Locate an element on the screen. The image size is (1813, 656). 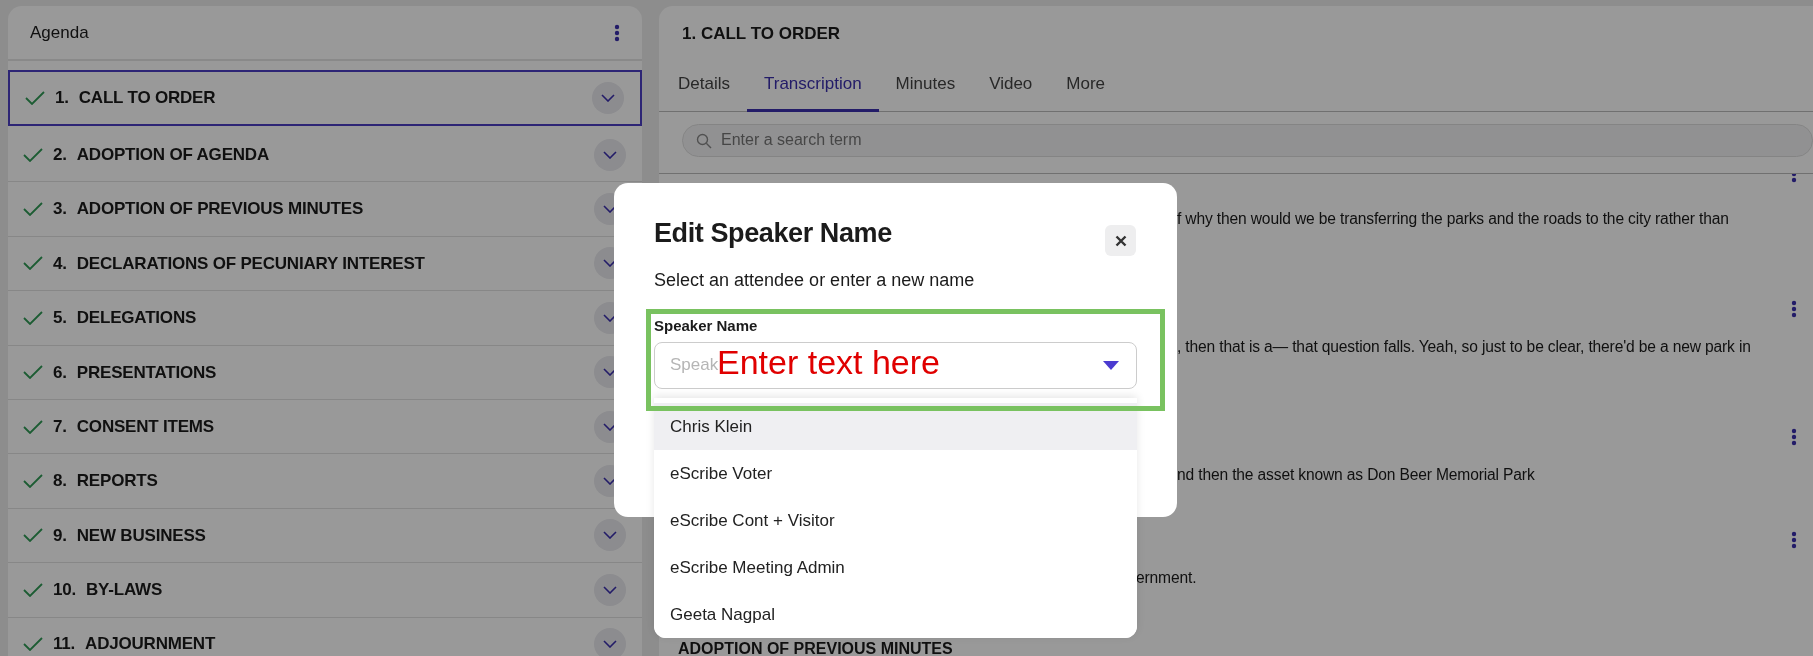
dropdown-option: eScribe Meeting Admin is located at coordinates (895, 567).